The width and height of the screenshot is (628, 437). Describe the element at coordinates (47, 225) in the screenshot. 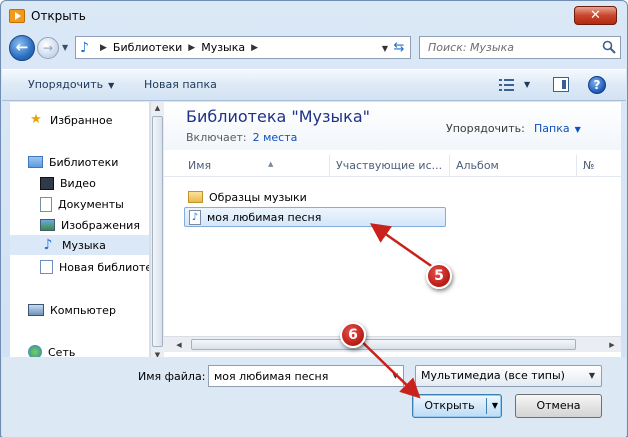

I see `images-icon` at that location.